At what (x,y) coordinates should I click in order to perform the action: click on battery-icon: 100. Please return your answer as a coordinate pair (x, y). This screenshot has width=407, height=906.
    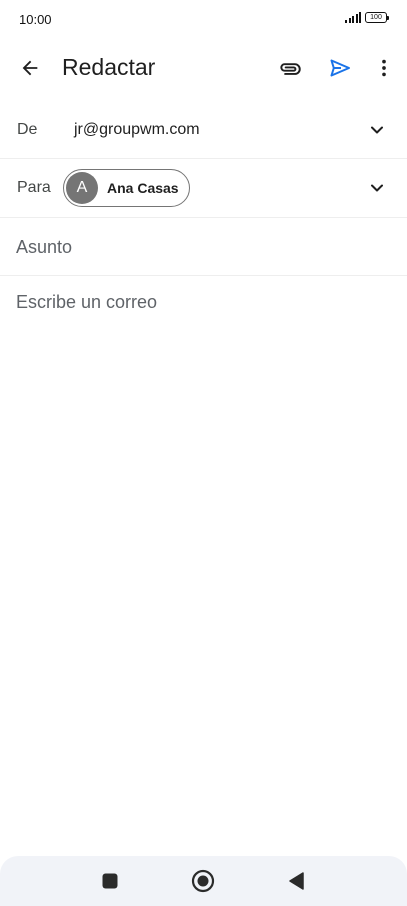
    Looking at the image, I should click on (377, 17).